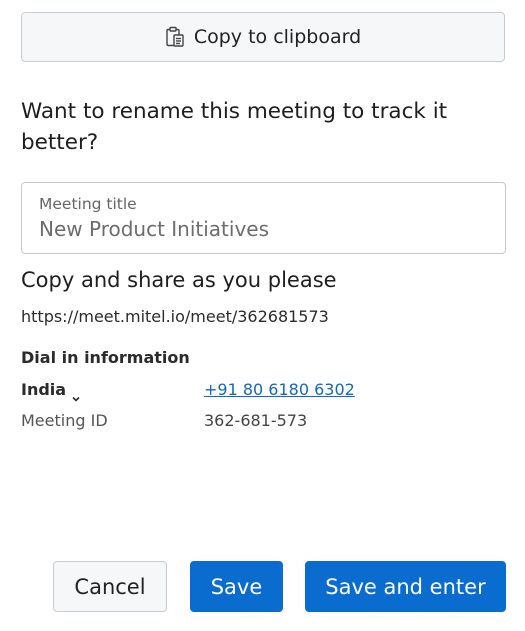 This screenshot has width=525, height=631. I want to click on save-and-enter-button: Save and enter, so click(405, 586).